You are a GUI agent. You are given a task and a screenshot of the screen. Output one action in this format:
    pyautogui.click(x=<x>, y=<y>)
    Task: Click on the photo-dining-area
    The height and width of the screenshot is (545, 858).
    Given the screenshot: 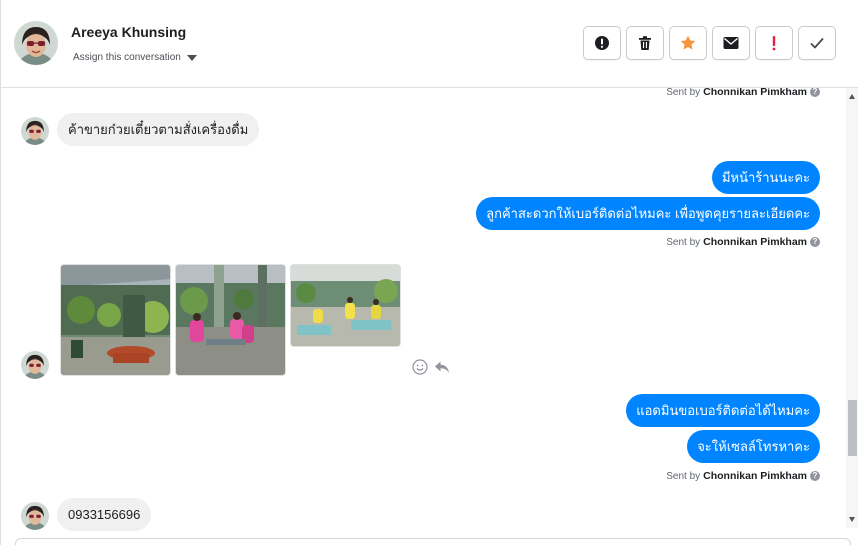 What is the action you would take?
    pyautogui.click(x=345, y=305)
    